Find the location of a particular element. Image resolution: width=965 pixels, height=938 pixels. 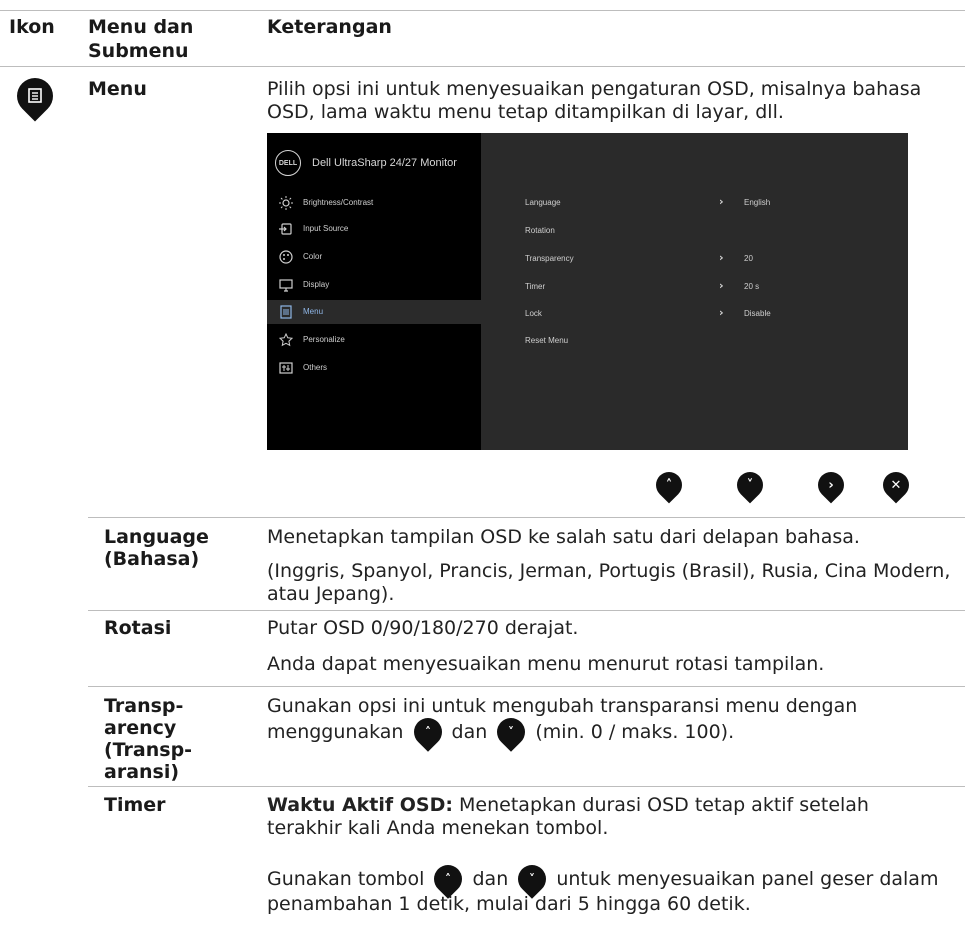

osd-nav-display: Display is located at coordinates (374, 285).